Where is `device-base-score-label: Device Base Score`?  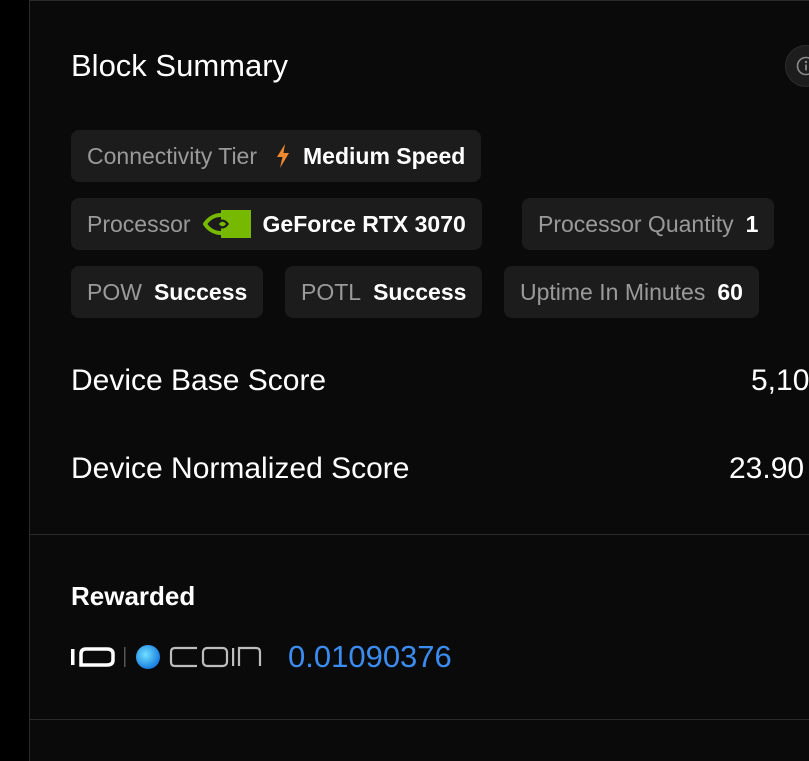
device-base-score-label: Device Base Score is located at coordinates (198, 381).